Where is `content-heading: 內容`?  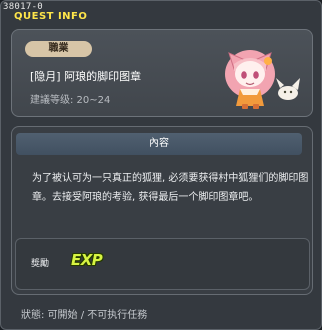
content-heading: 內容 is located at coordinates (159, 144).